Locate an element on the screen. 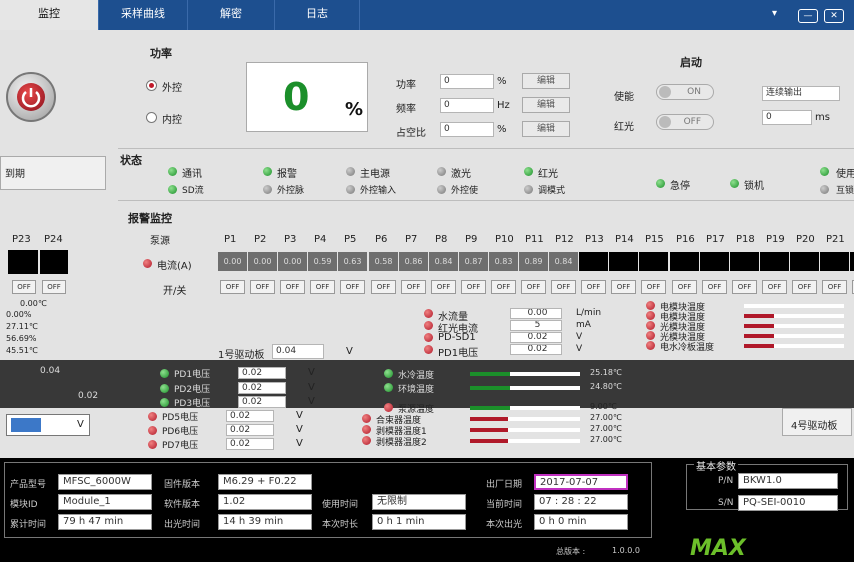 The width and height of the screenshot is (854, 562). off-button-p5: OFF is located at coordinates (352, 287).